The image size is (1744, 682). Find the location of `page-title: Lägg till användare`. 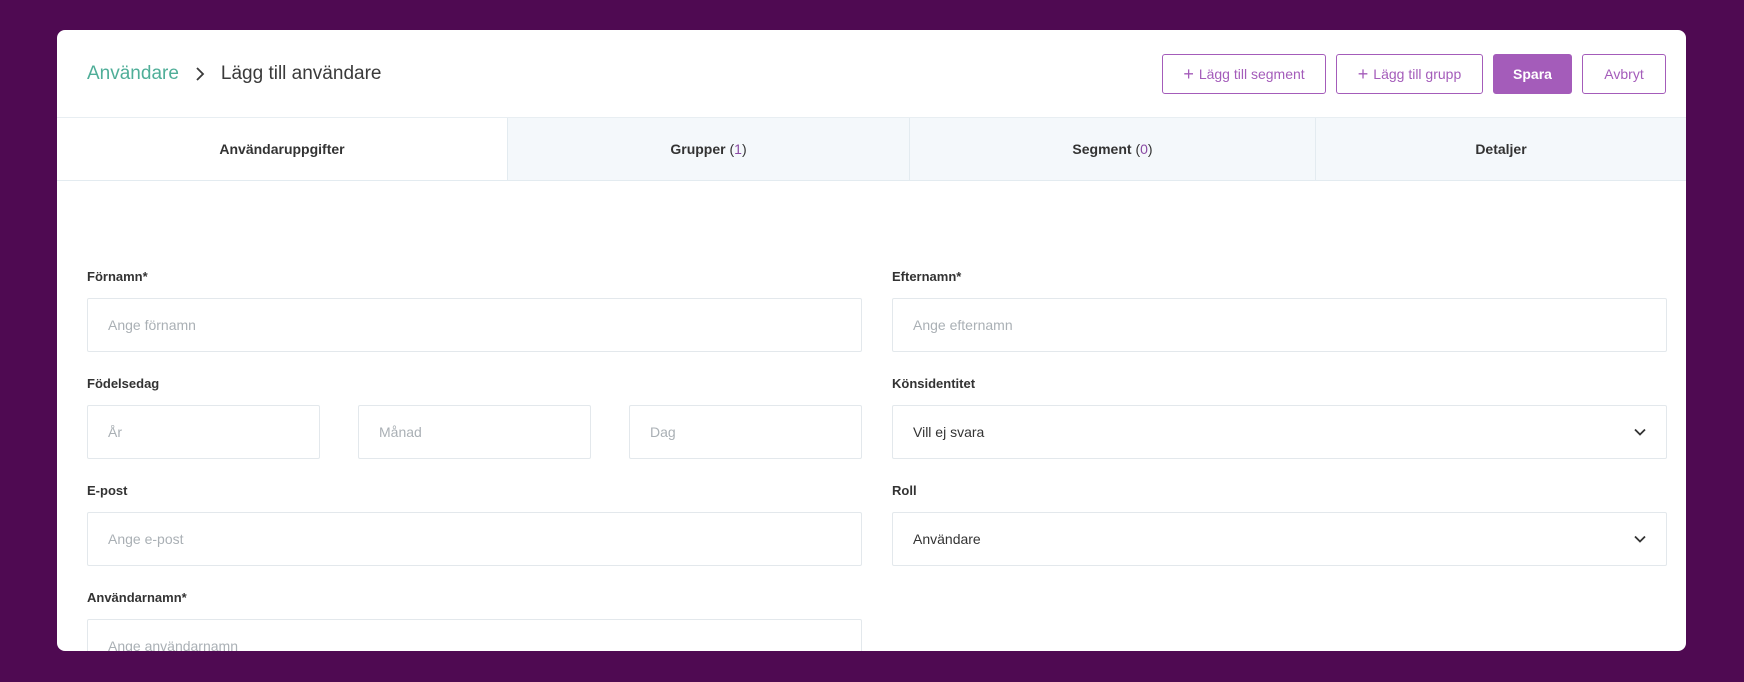

page-title: Lägg till användare is located at coordinates (301, 73).